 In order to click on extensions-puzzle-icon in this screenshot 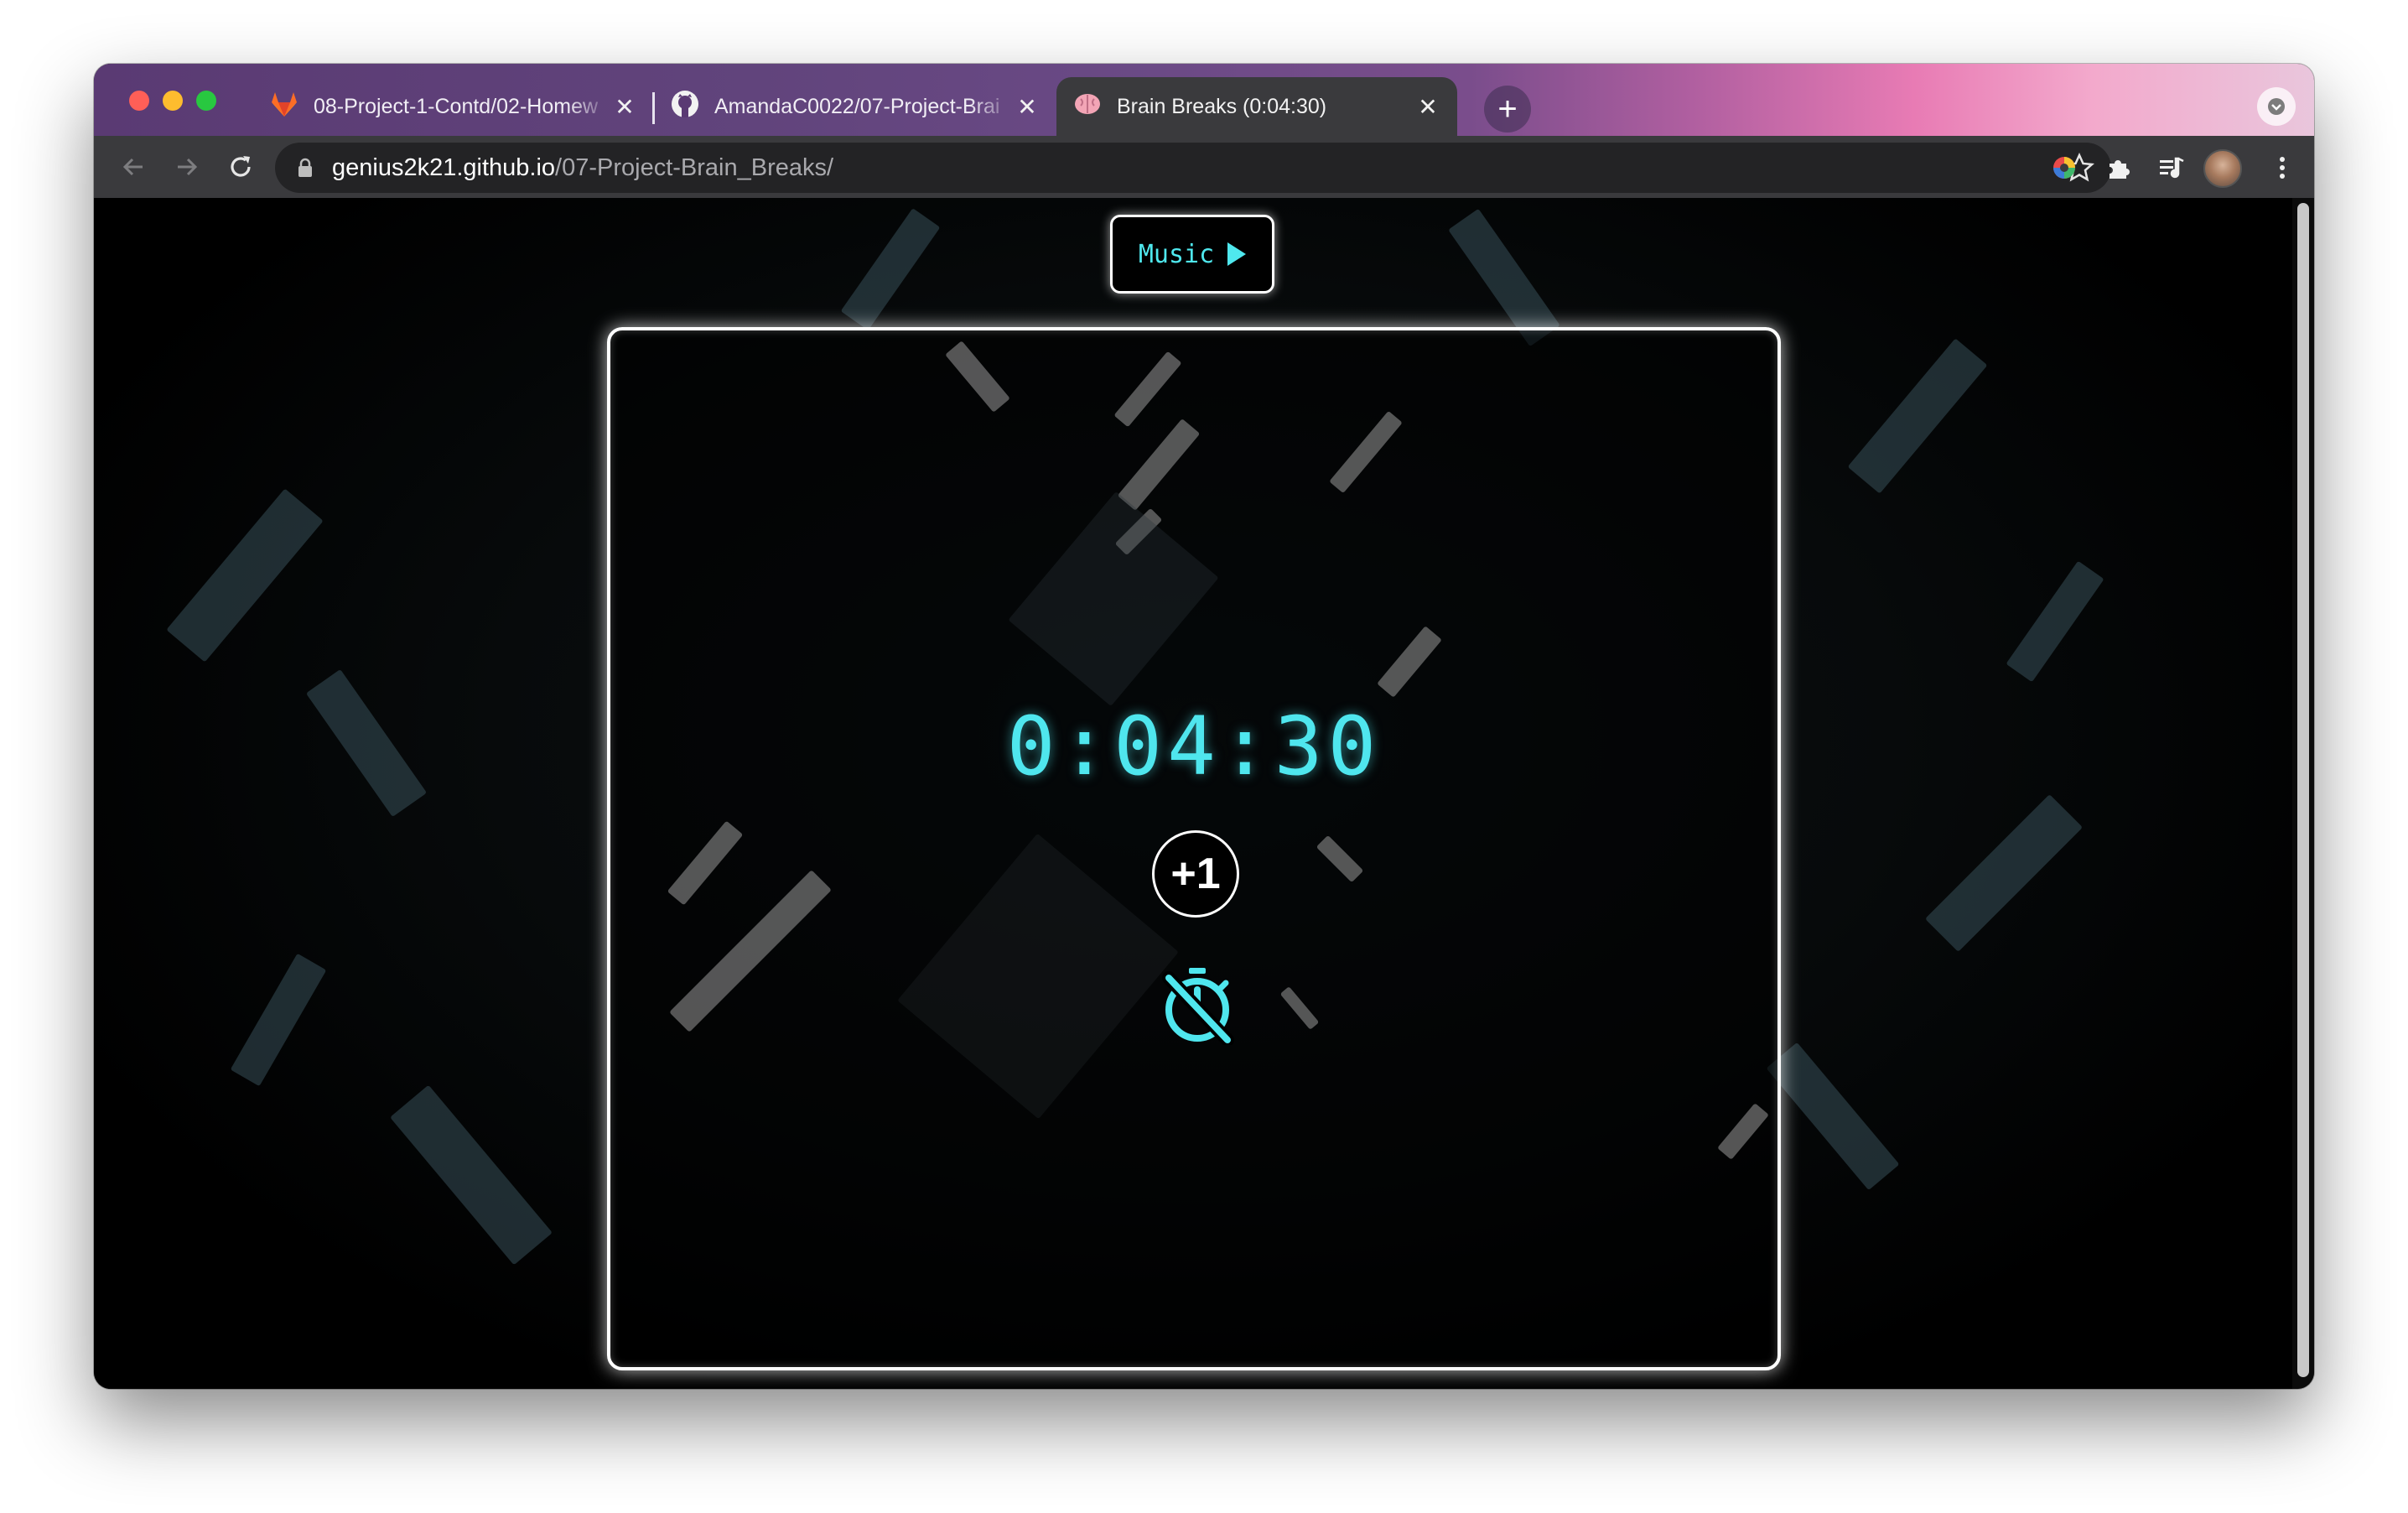, I will do `click(2117, 167)`.